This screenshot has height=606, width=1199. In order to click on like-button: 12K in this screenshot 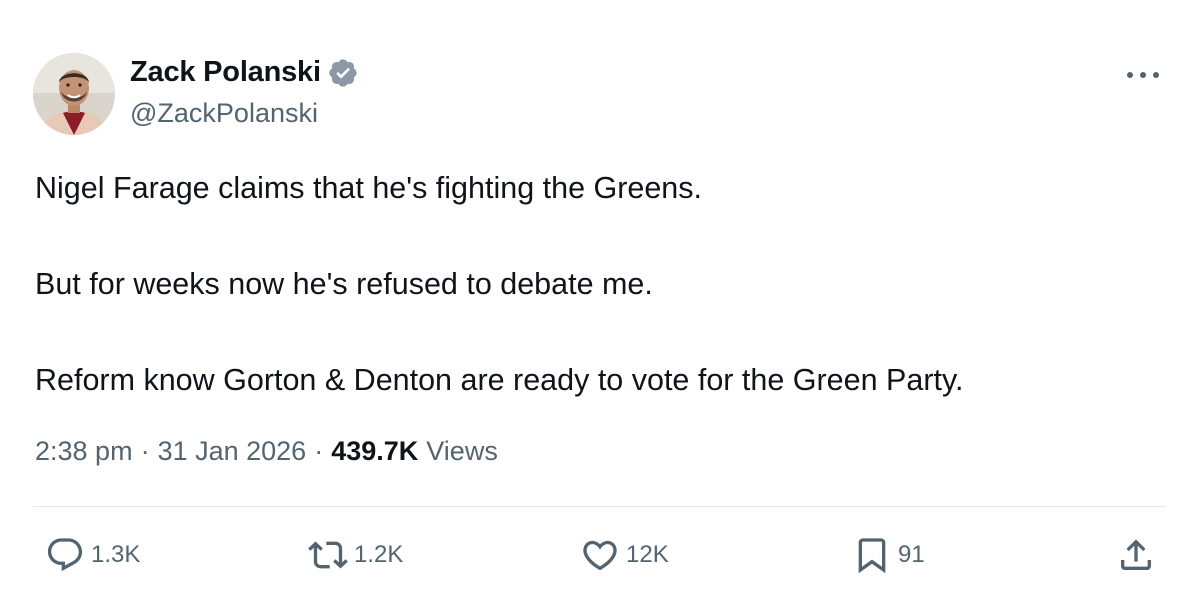, I will do `click(624, 555)`.